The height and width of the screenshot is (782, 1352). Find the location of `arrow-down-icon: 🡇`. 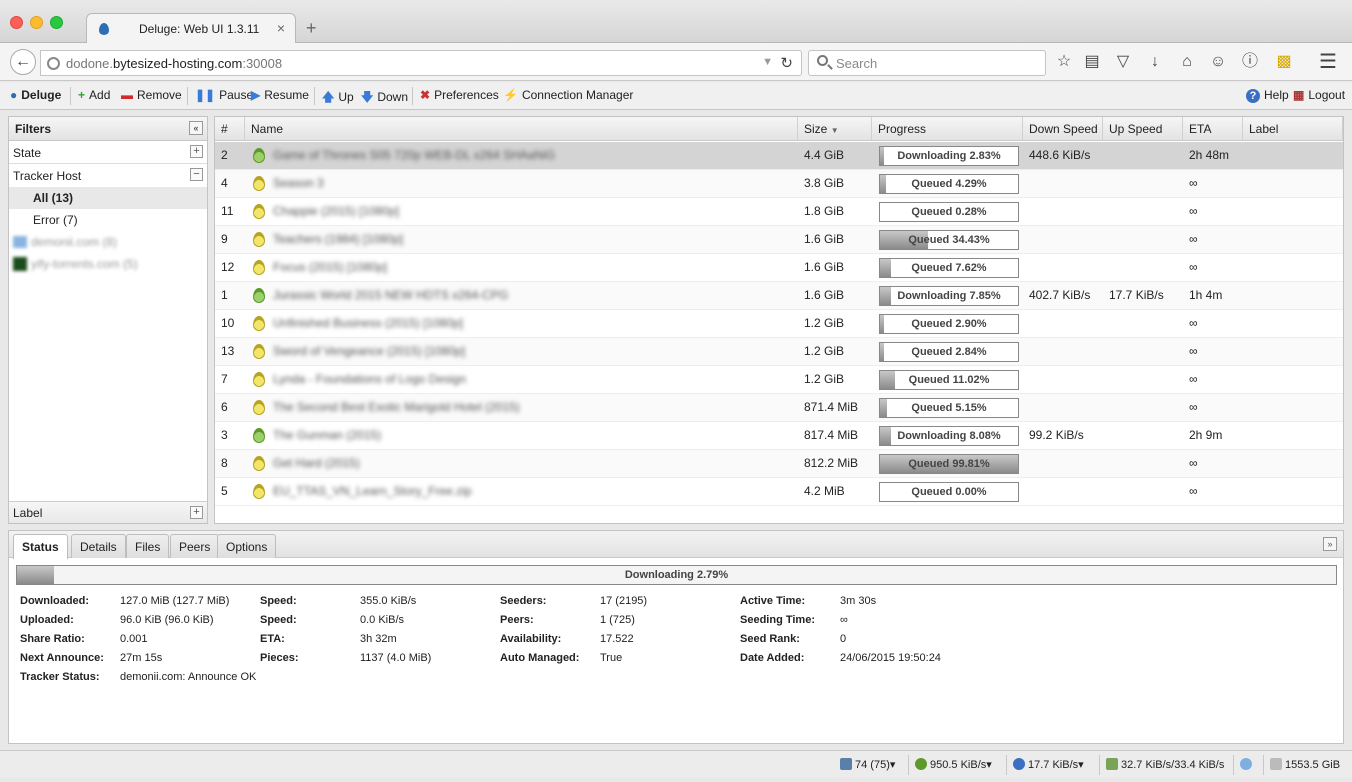

arrow-down-icon: 🡇 is located at coordinates (367, 97).